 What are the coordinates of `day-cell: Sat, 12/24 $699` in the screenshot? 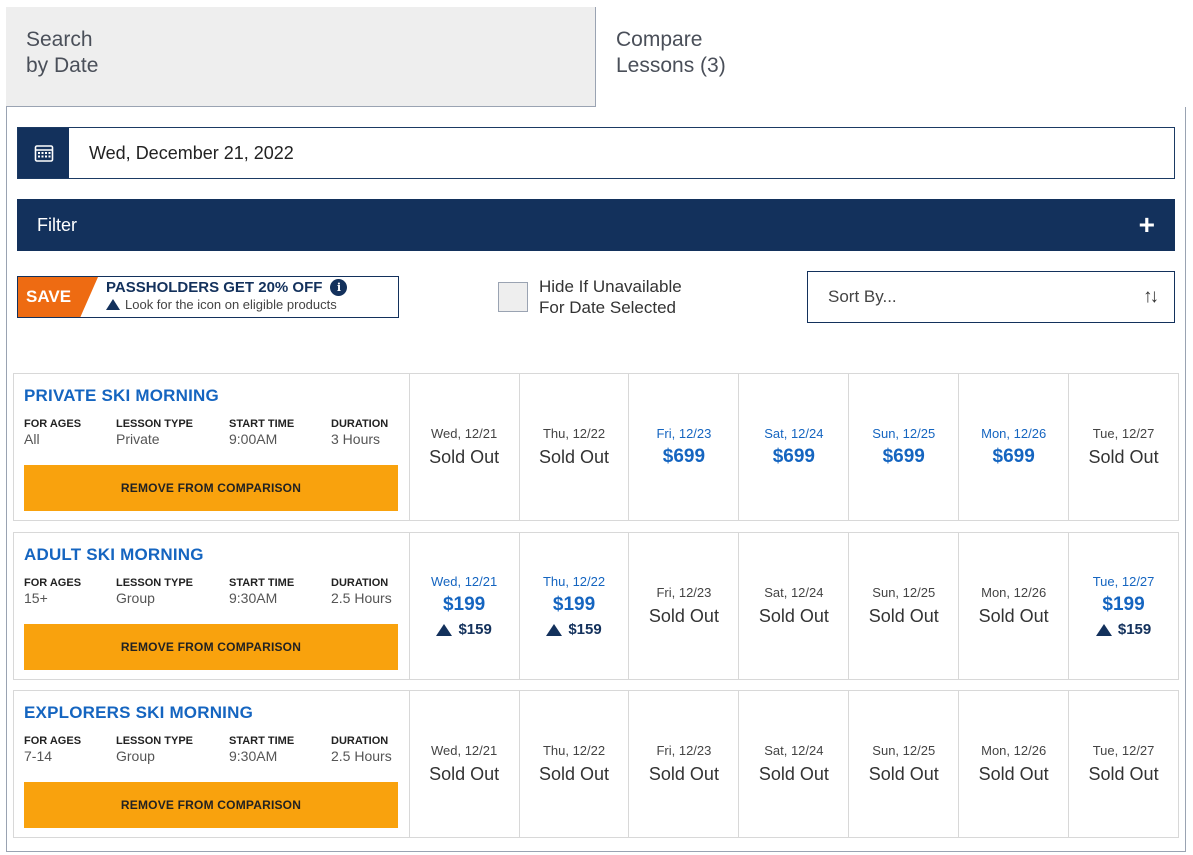 It's located at (794, 447).